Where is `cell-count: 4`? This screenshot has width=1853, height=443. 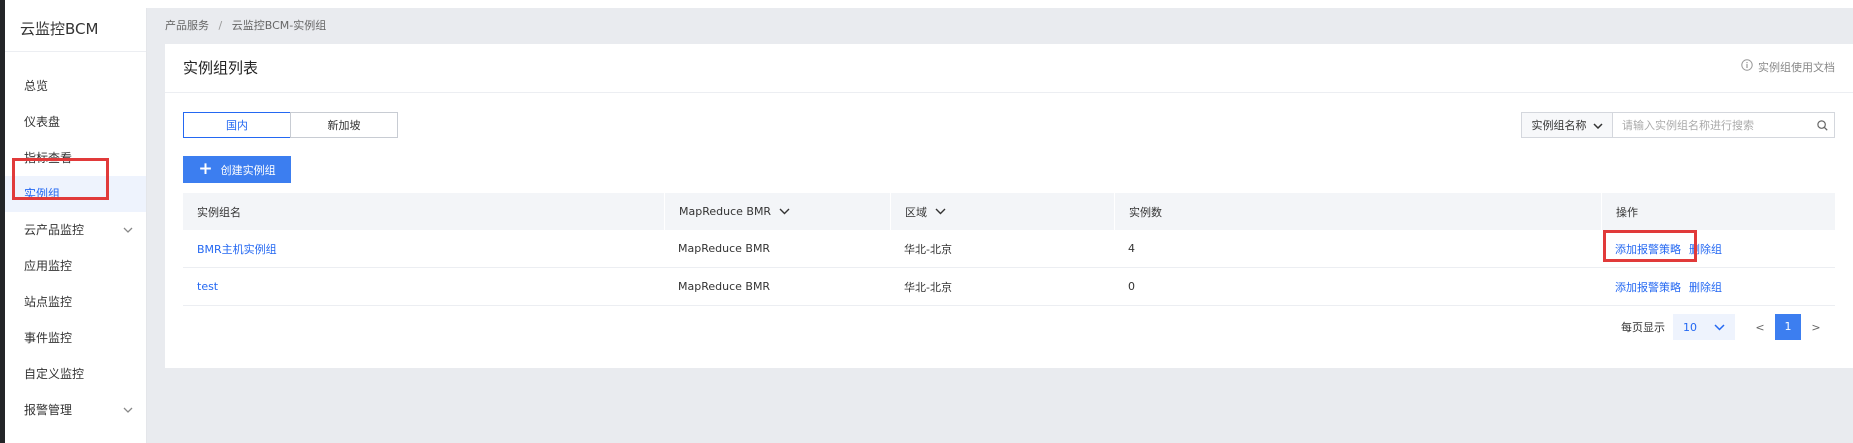
cell-count: 4 is located at coordinates (1357, 248).